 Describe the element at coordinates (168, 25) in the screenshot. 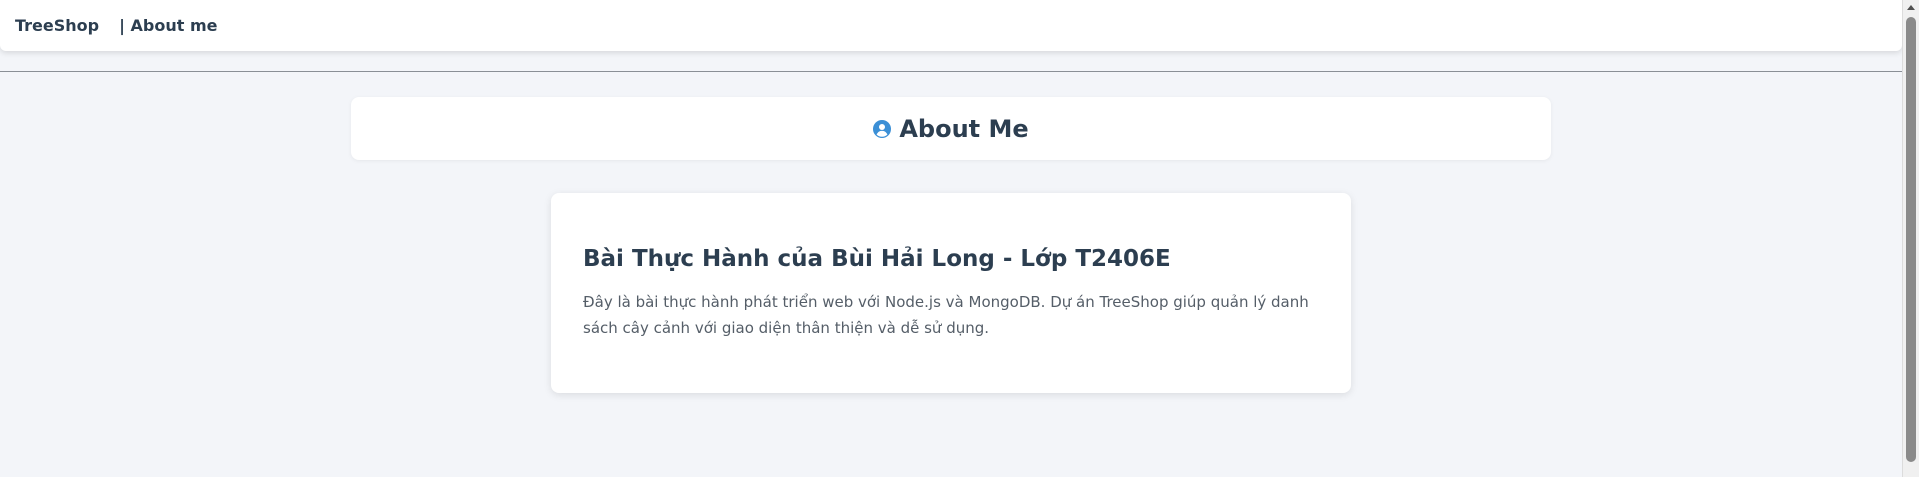

I see `nav-link-about-me: | About me` at that location.